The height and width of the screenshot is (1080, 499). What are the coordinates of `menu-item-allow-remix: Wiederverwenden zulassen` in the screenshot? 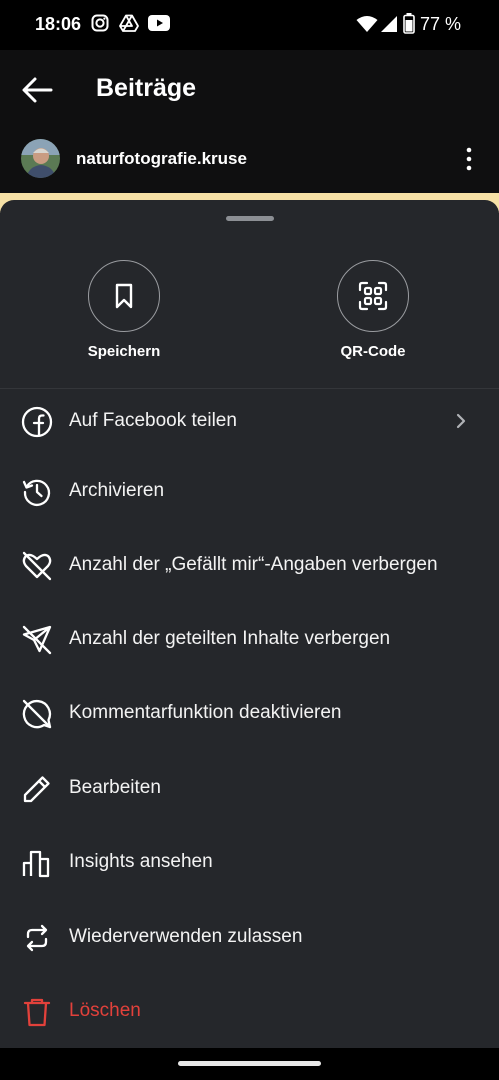 It's located at (249, 938).